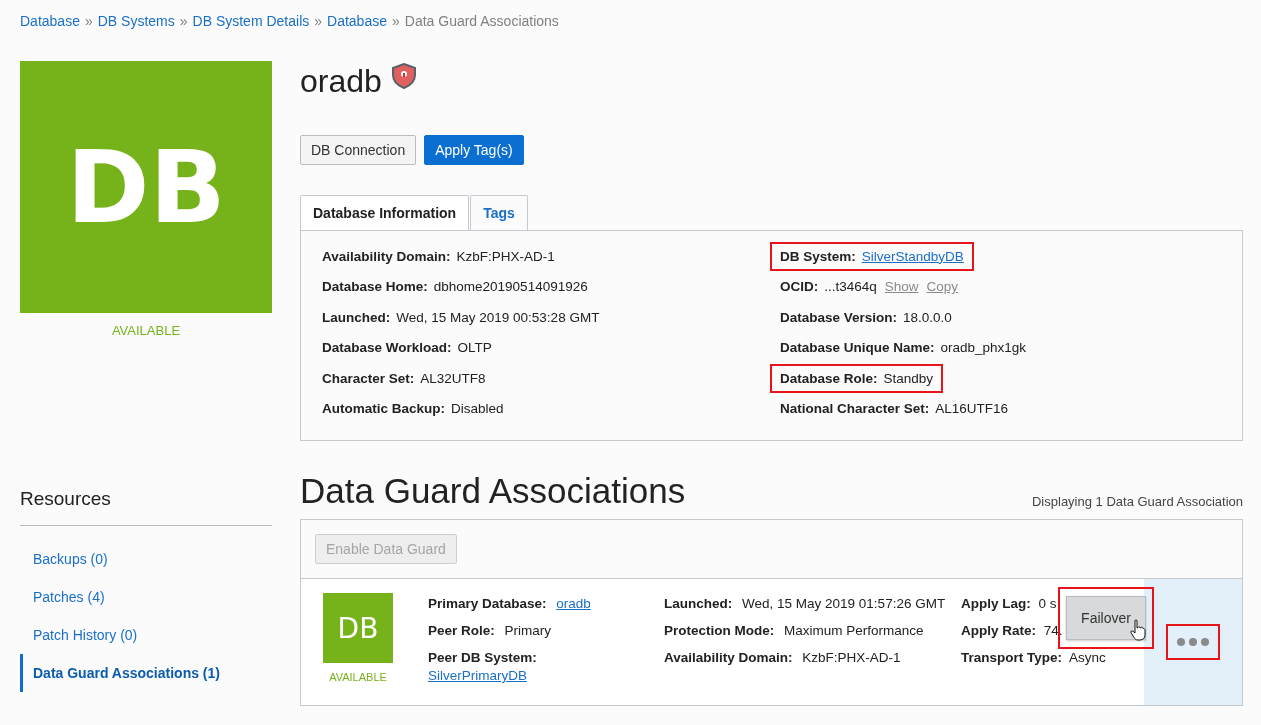  What do you see at coordinates (1106, 618) in the screenshot?
I see `failover-menu-item: Failover` at bounding box center [1106, 618].